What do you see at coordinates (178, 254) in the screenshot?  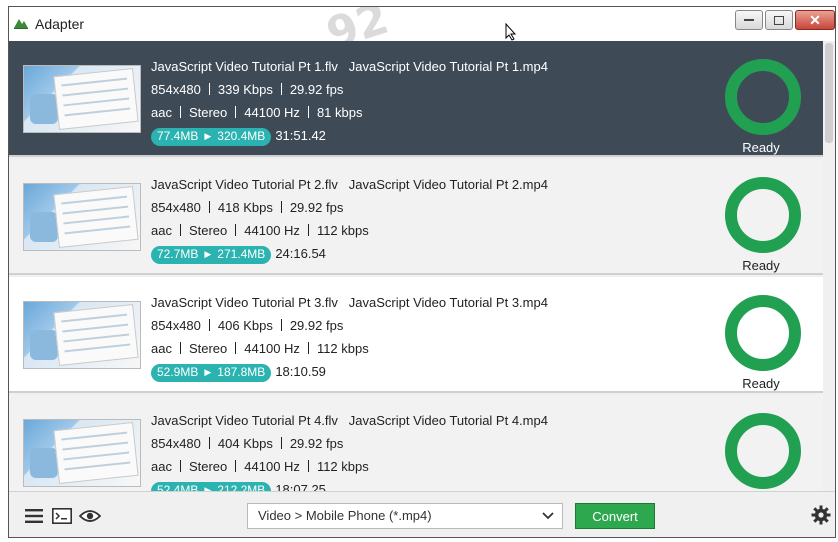 I see `input-size: 72.7MB` at bounding box center [178, 254].